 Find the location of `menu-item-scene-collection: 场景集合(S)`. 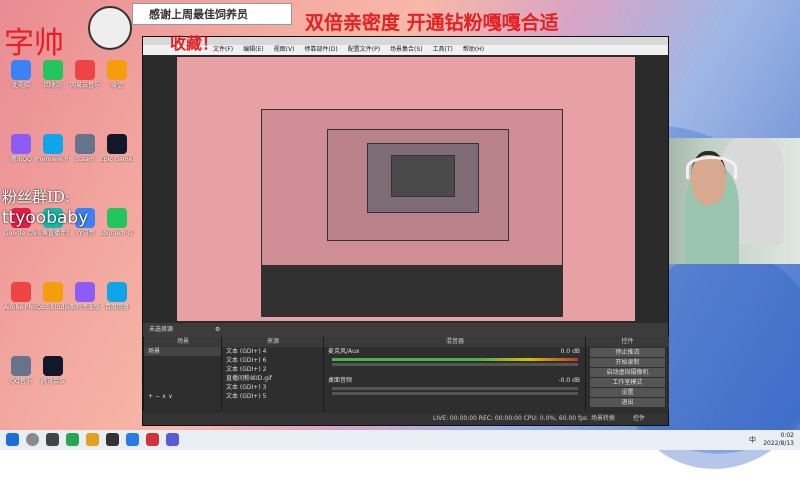

menu-item-scene-collection: 场景集合(S) is located at coordinates (406, 50).